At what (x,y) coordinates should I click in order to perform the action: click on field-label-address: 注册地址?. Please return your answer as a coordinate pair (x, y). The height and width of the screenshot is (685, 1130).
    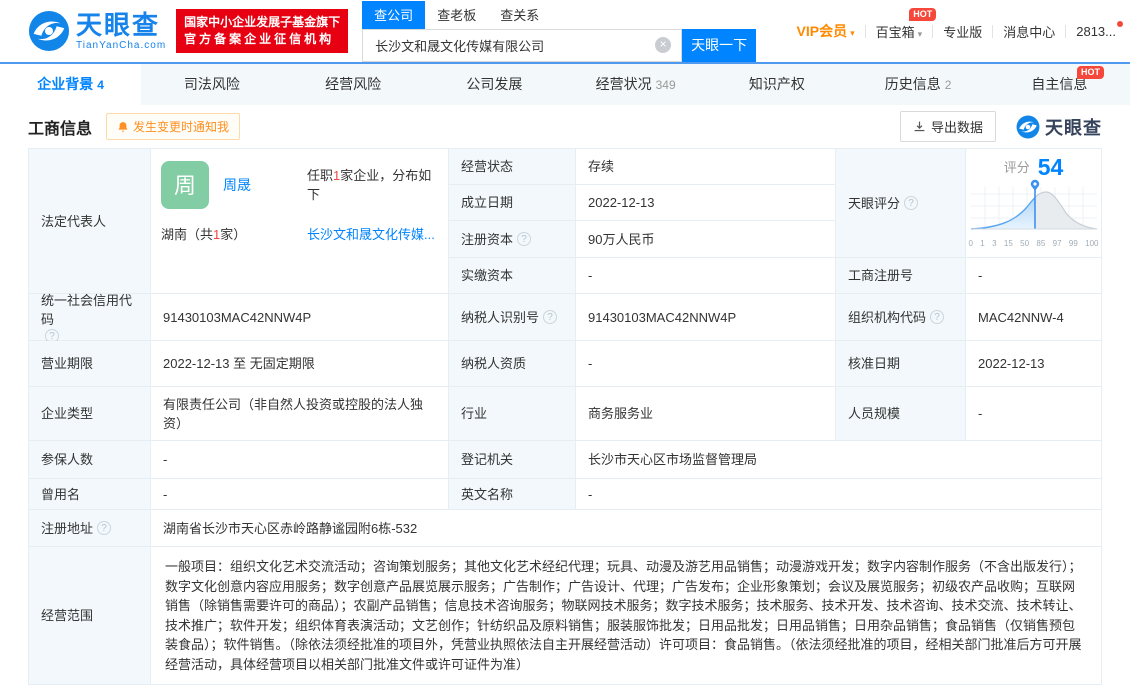
    Looking at the image, I should click on (90, 528).